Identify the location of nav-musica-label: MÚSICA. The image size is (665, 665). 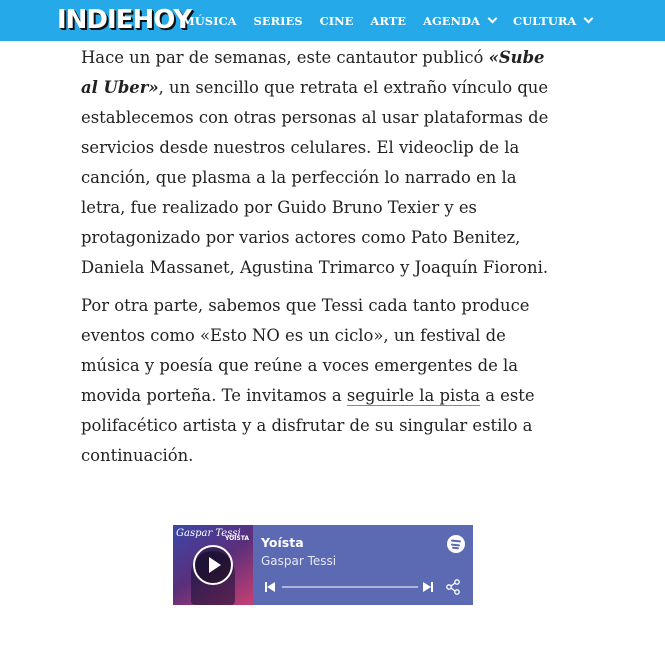
(209, 20).